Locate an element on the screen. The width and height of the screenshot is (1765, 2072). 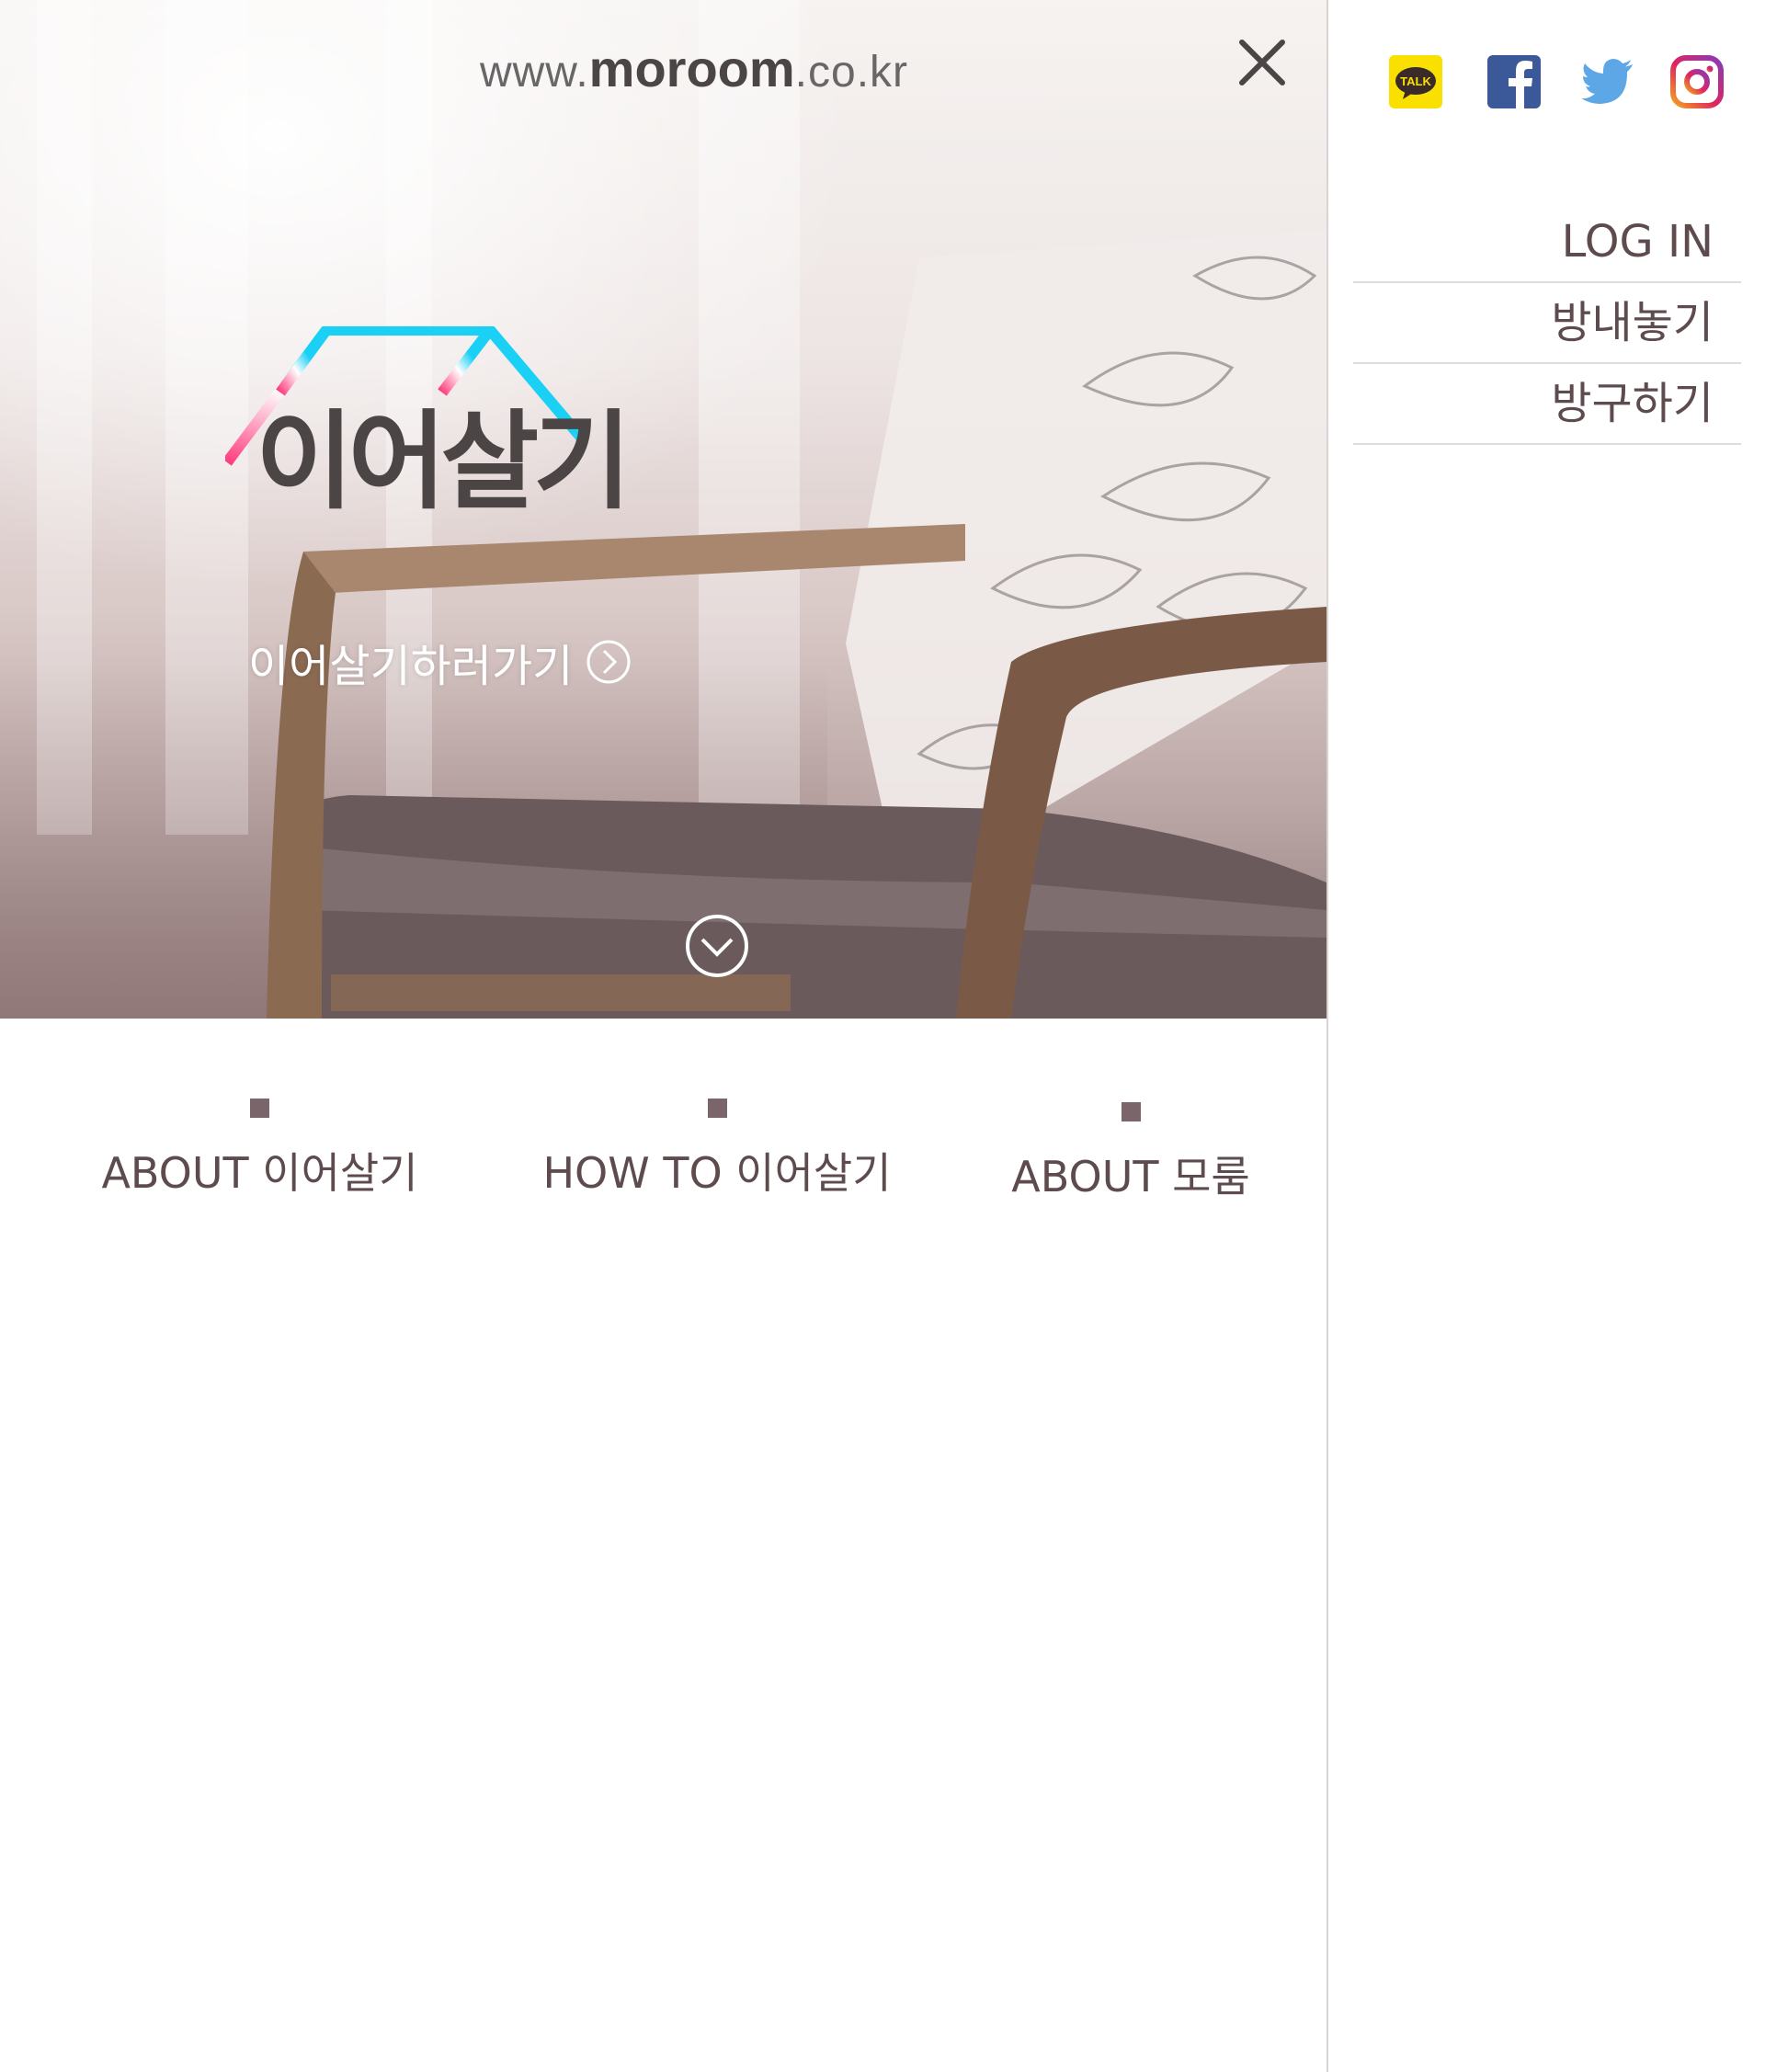
twitter-button is located at coordinates (1608, 81).